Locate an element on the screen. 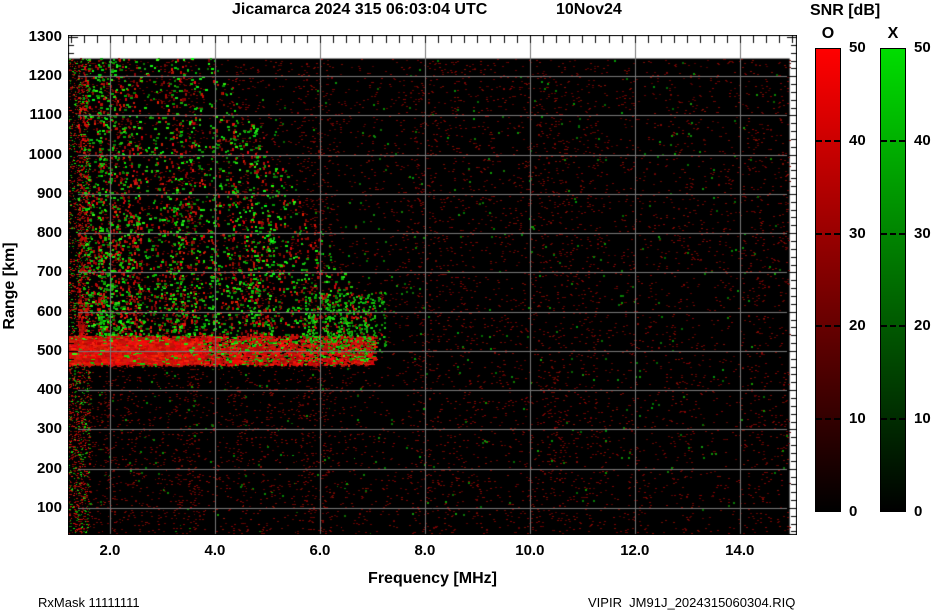 Image resolution: width=932 pixels, height=614 pixels. y-tick-label-600: 600 is located at coordinates (49, 311).